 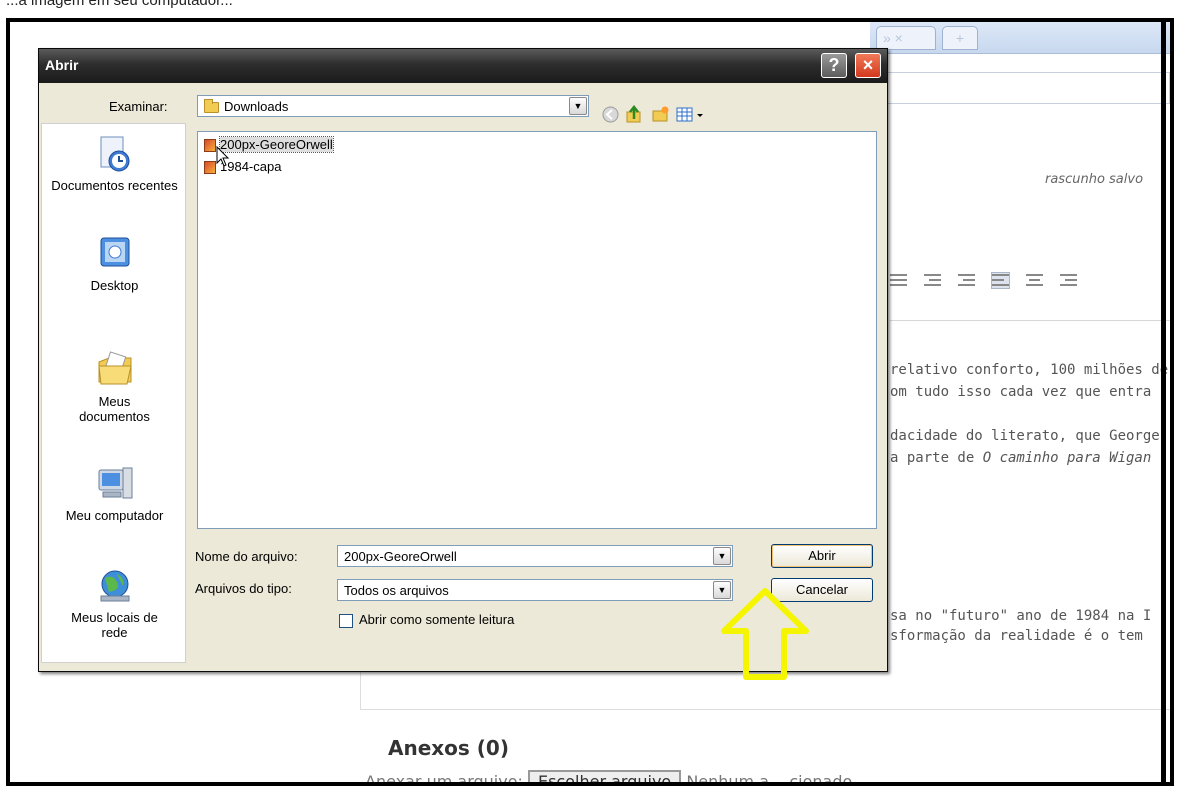 I want to click on decrease-indent-icon, so click(x=932, y=280).